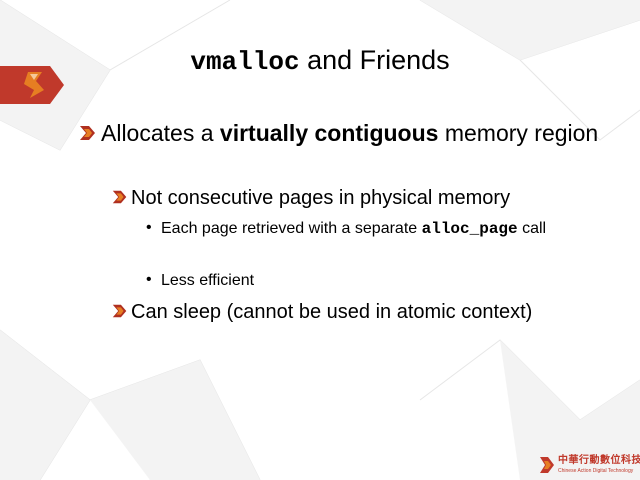 The width and height of the screenshot is (640, 480). I want to click on bullet3-code: alloc_page, so click(469, 229).